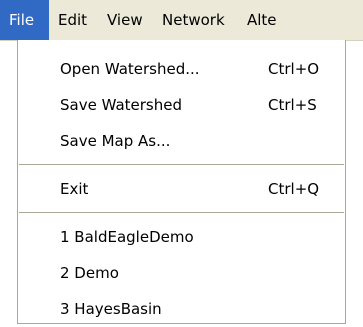 The height and width of the screenshot is (327, 363). Describe the element at coordinates (74, 189) in the screenshot. I see `menu-item-label: Exit` at that location.